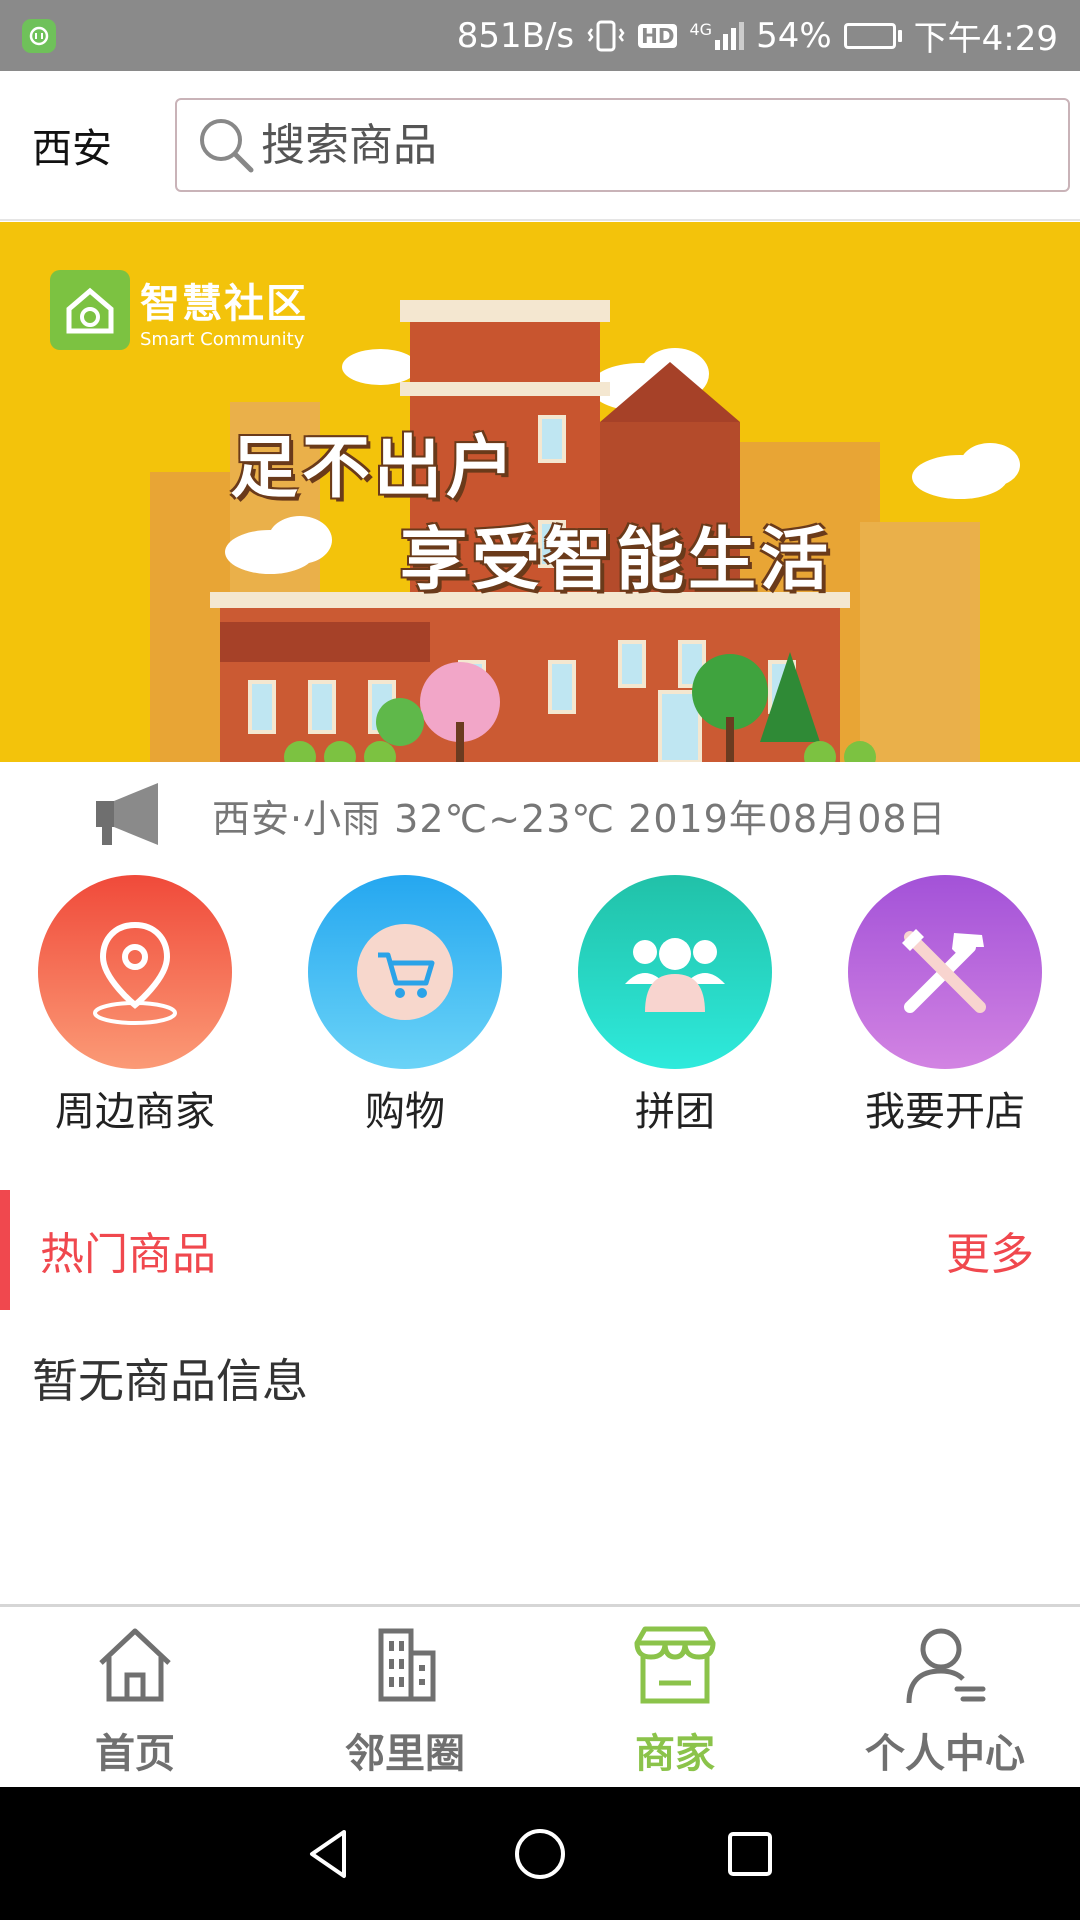 This screenshot has height=1920, width=1080. Describe the element at coordinates (515, 35) in the screenshot. I see `net-speed: 851B/s` at that location.